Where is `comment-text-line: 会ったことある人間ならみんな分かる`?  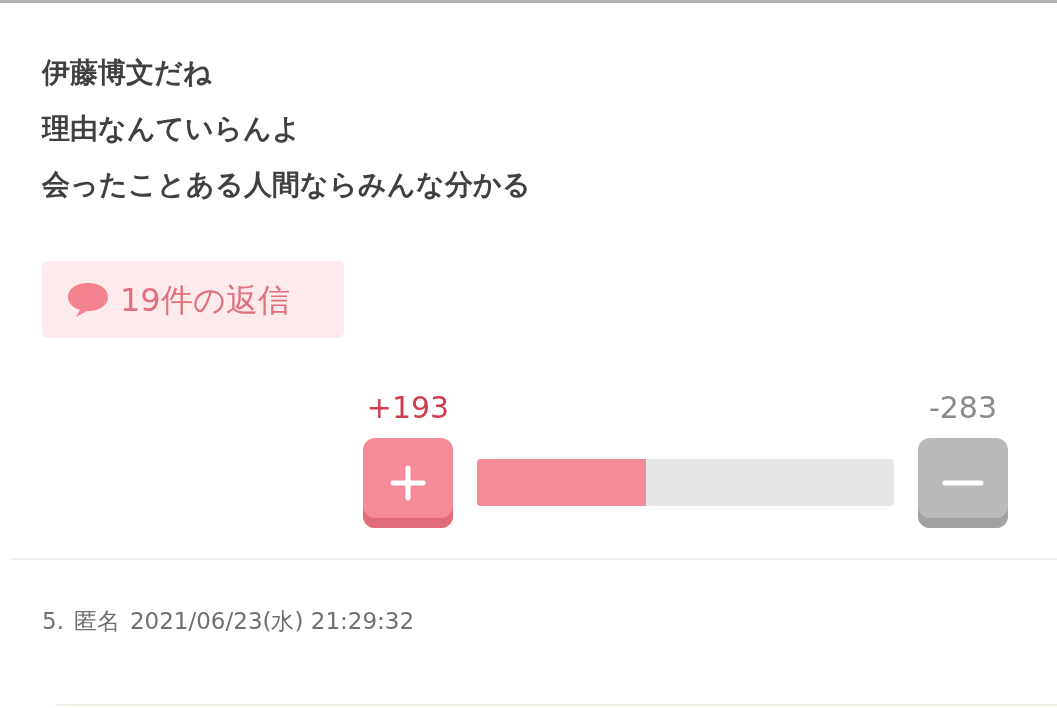
comment-text-line: 会ったことある人間ならみんな分かる is located at coordinates (287, 185).